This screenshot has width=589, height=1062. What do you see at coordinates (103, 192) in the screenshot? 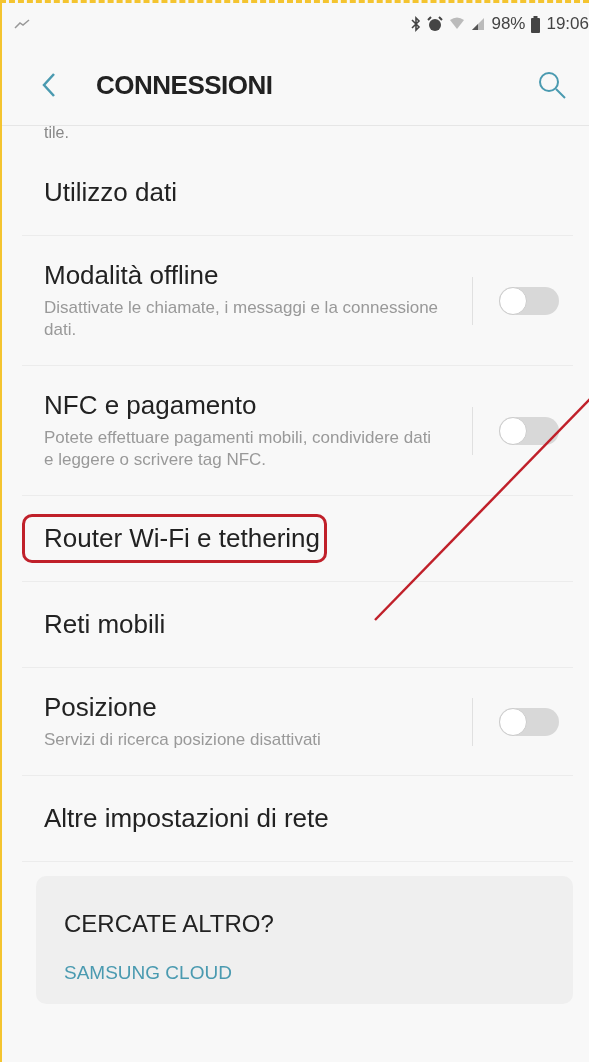
I see `setting-title: Utilizzo dati` at bounding box center [103, 192].